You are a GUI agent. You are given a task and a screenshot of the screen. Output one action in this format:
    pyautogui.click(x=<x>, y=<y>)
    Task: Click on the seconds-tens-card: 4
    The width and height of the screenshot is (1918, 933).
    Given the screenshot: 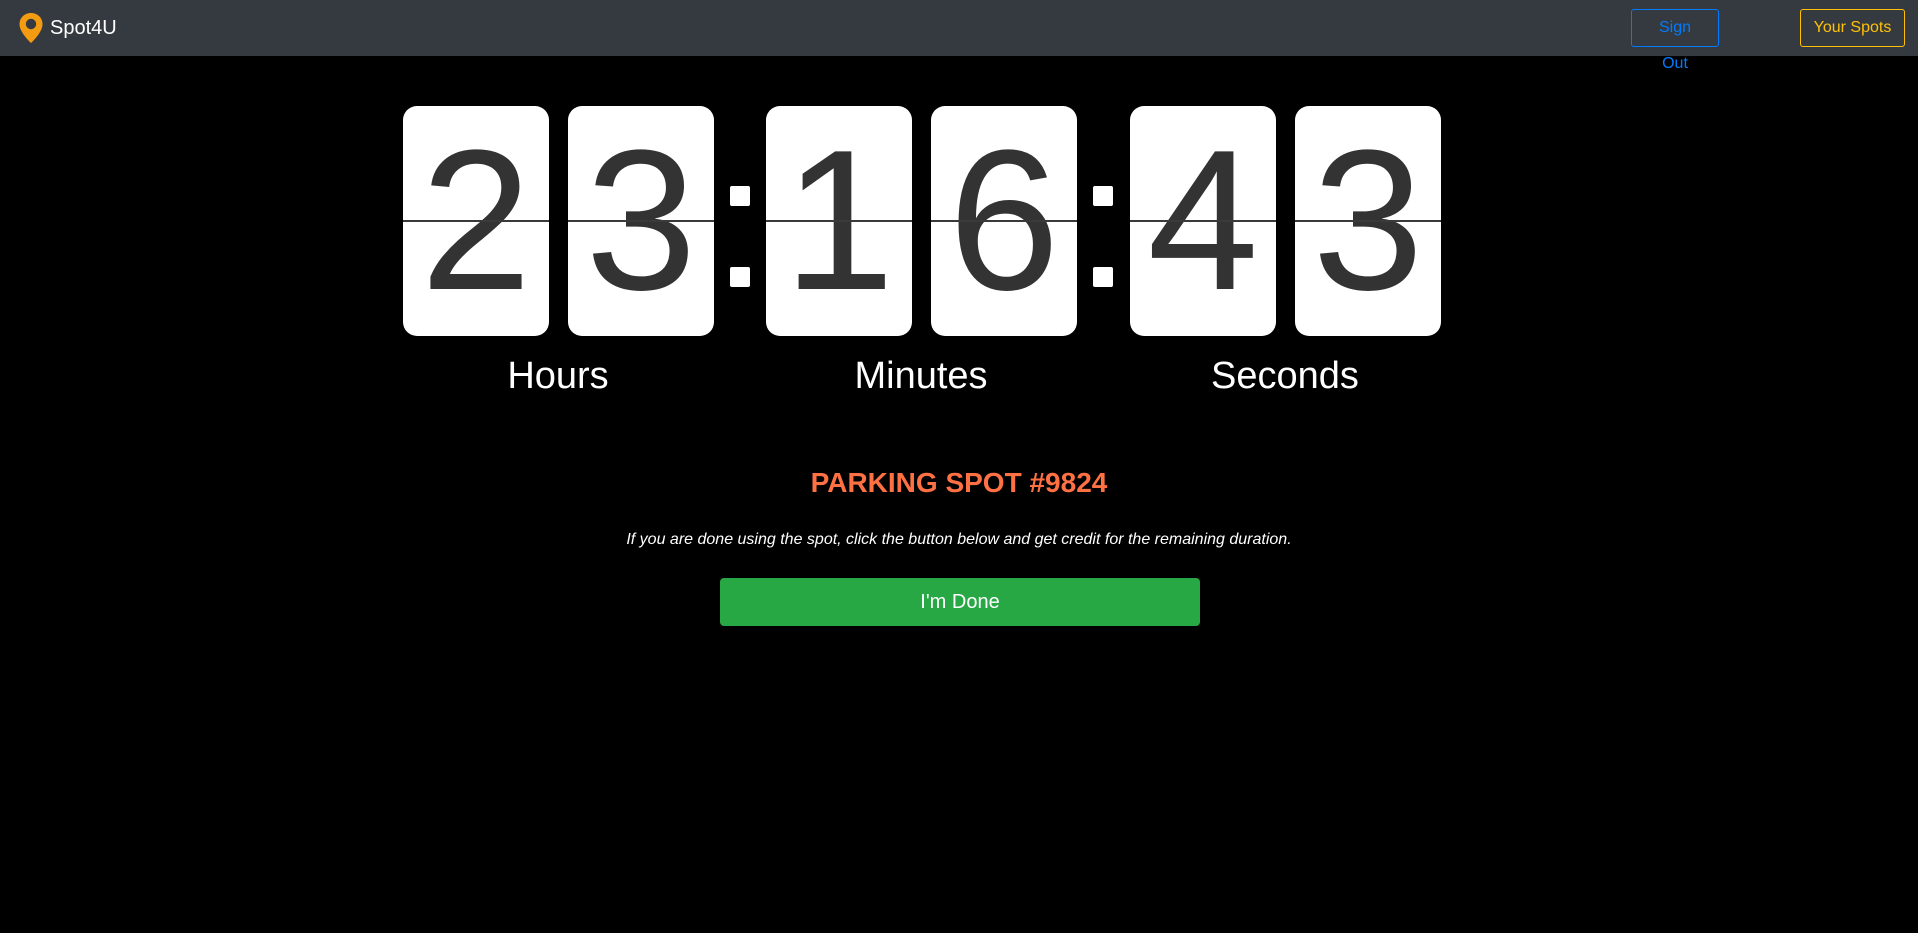 What is the action you would take?
    pyautogui.click(x=1203, y=221)
    